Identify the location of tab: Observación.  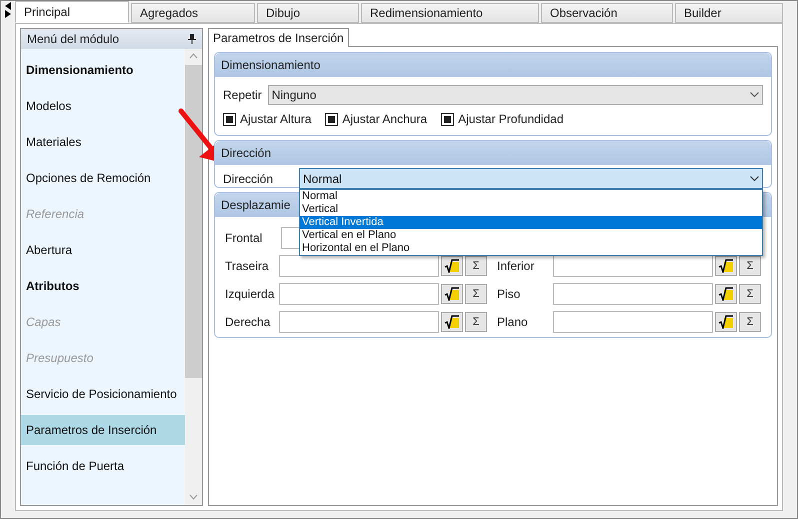
(607, 13).